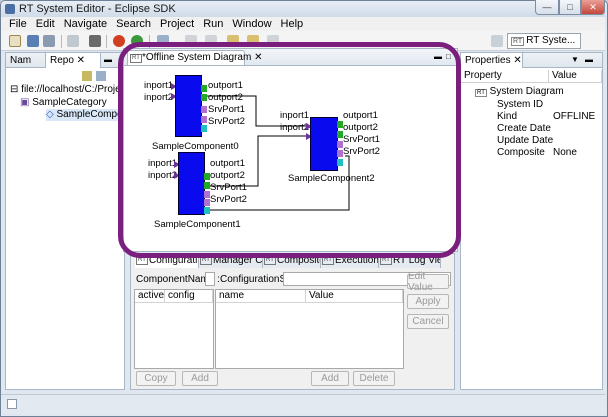  I want to click on tab-navigator: Nam, so click(26, 60).